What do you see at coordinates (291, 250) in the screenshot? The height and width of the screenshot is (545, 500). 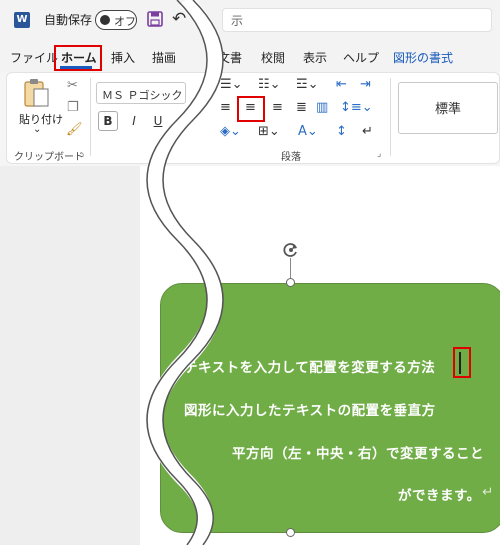 I see `rotate-handle-icon` at bounding box center [291, 250].